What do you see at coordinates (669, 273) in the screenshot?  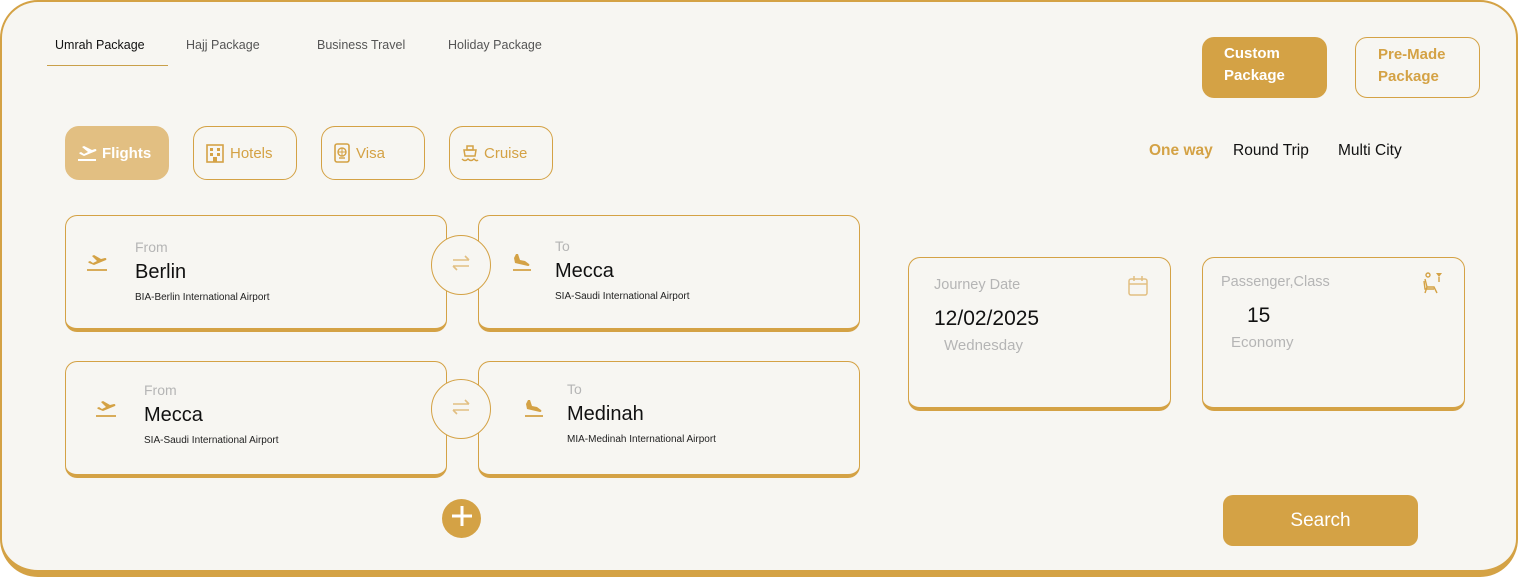 I see `to-field: To Mecca SIA-Saudi International Airport` at bounding box center [669, 273].